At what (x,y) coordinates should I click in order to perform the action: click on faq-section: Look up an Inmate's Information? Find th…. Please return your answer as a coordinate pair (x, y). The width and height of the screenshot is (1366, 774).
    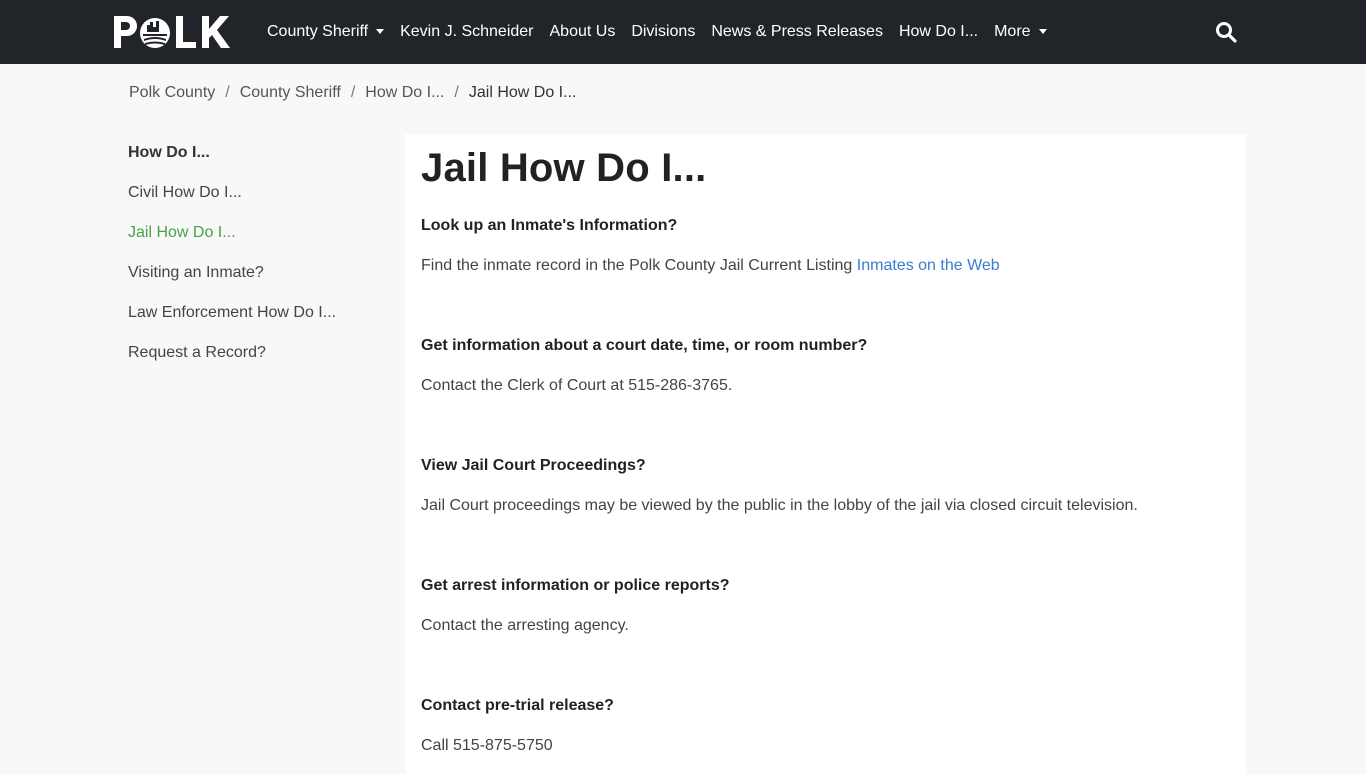
    Looking at the image, I should click on (826, 246).